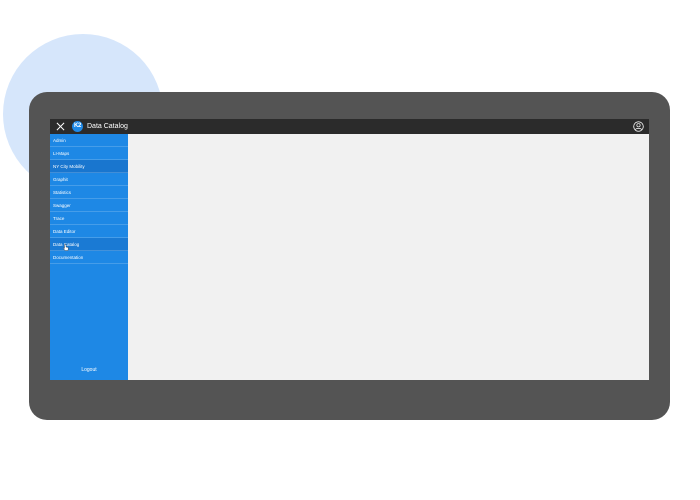  I want to click on hand-cursor-icon, so click(66, 247).